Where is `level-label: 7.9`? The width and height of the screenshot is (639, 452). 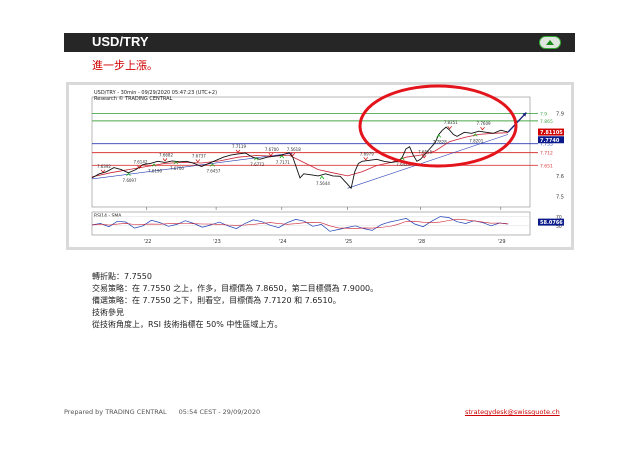 level-label: 7.9 is located at coordinates (543, 115).